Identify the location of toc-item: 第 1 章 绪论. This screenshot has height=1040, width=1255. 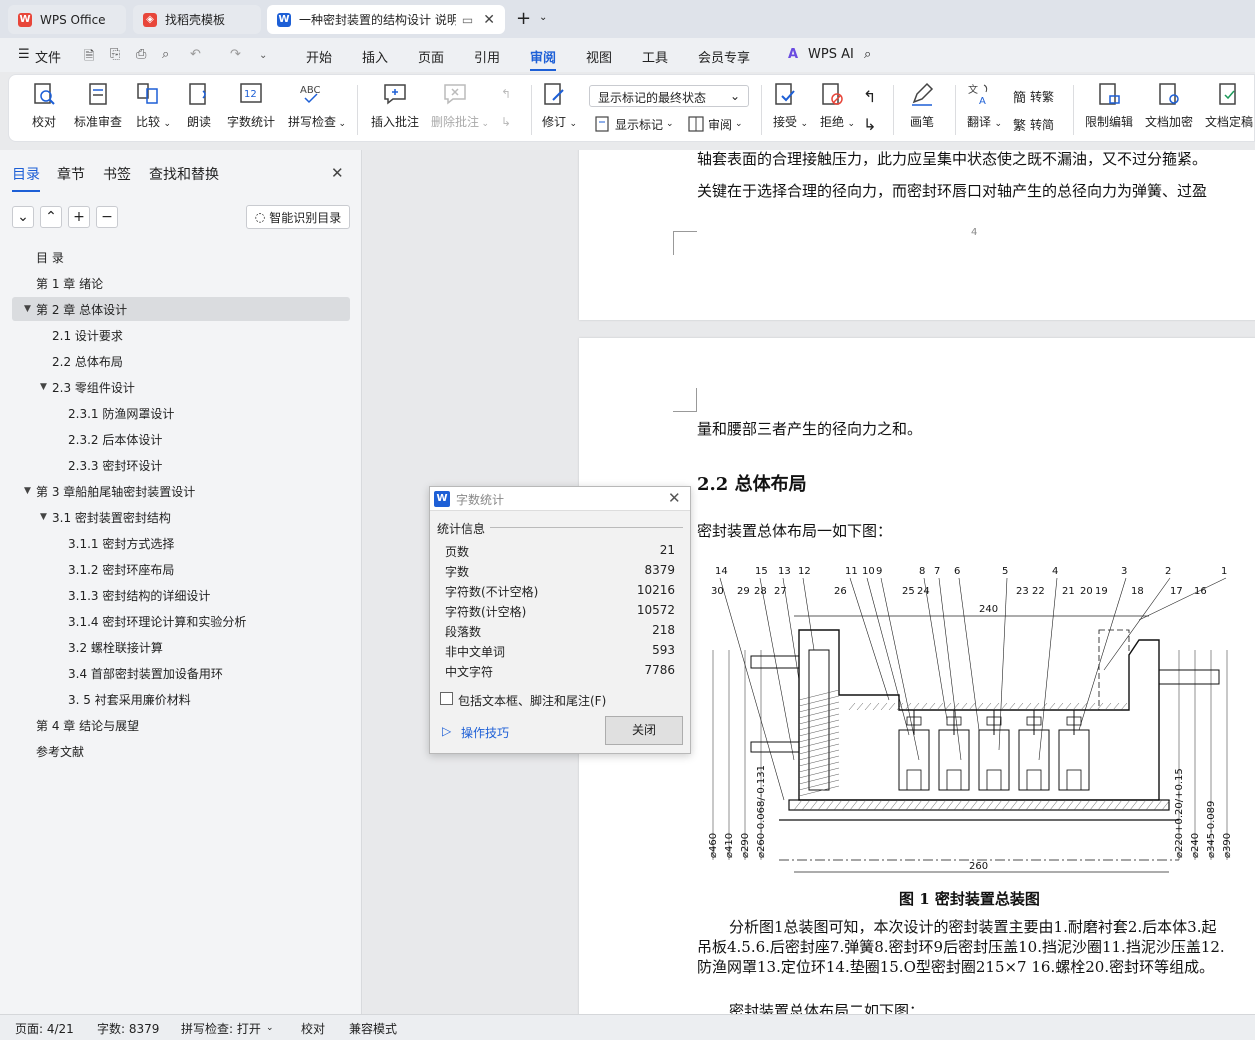
(181, 283).